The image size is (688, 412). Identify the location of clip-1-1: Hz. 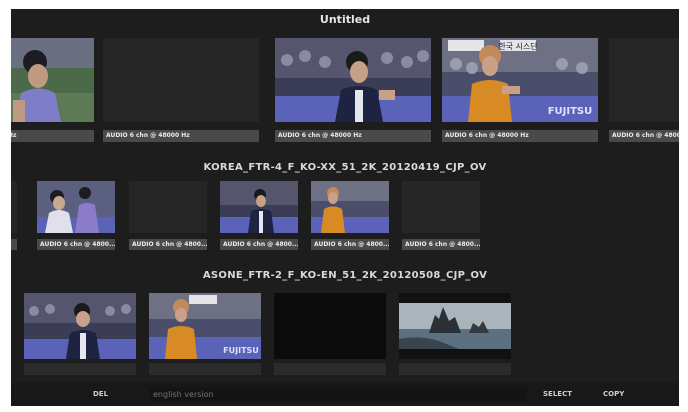
(52, 90).